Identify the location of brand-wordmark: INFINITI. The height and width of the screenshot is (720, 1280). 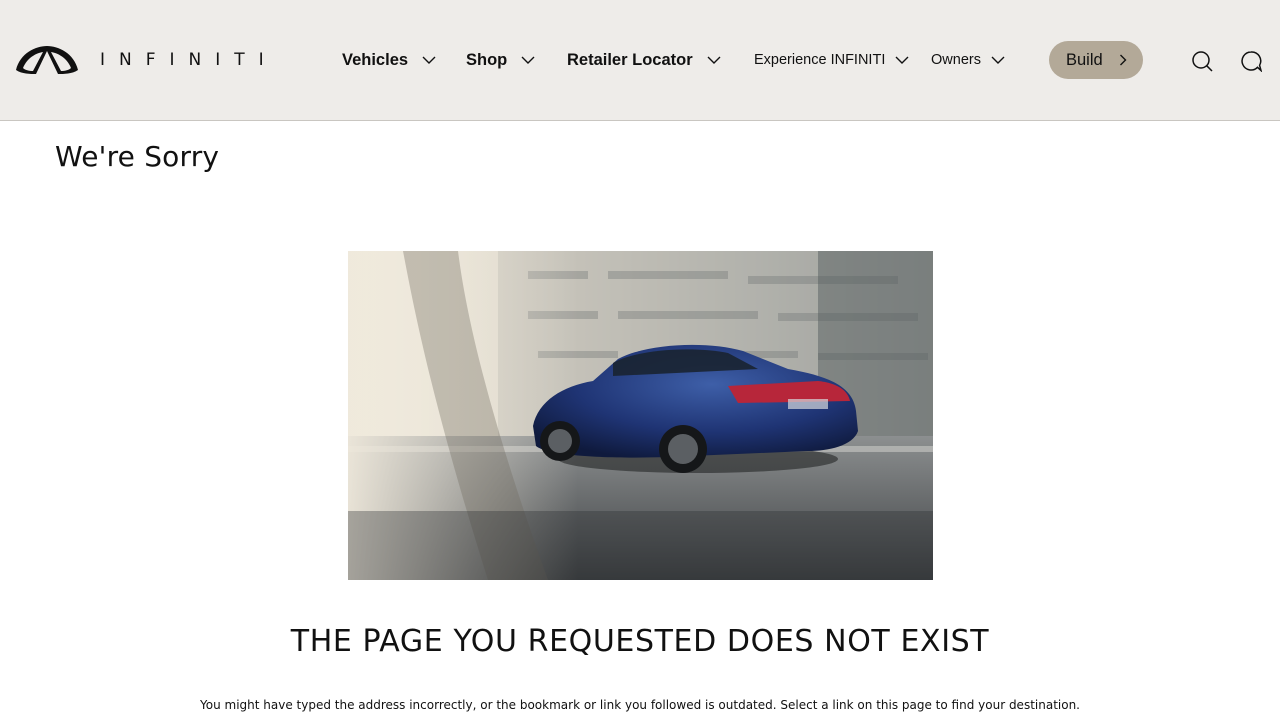
(189, 60).